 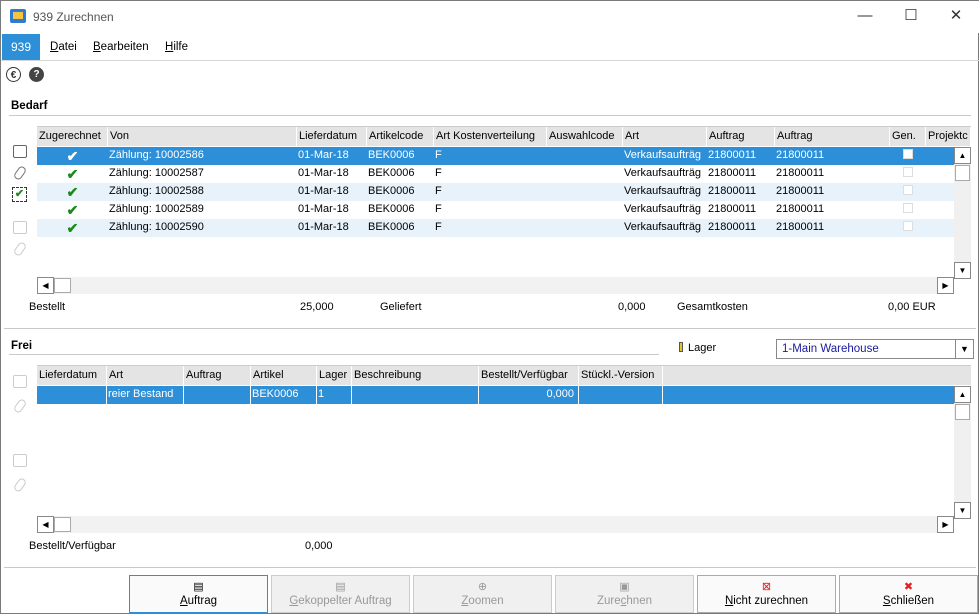 I want to click on menu-hilfe-label: ilfe, so click(x=181, y=47).